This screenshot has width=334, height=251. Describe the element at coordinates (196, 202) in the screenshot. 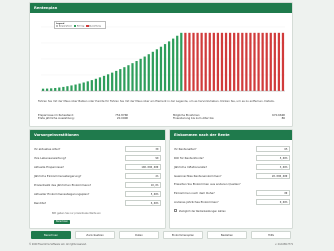

I see `field-row: Anderes jährliches Einkommen?` at that location.